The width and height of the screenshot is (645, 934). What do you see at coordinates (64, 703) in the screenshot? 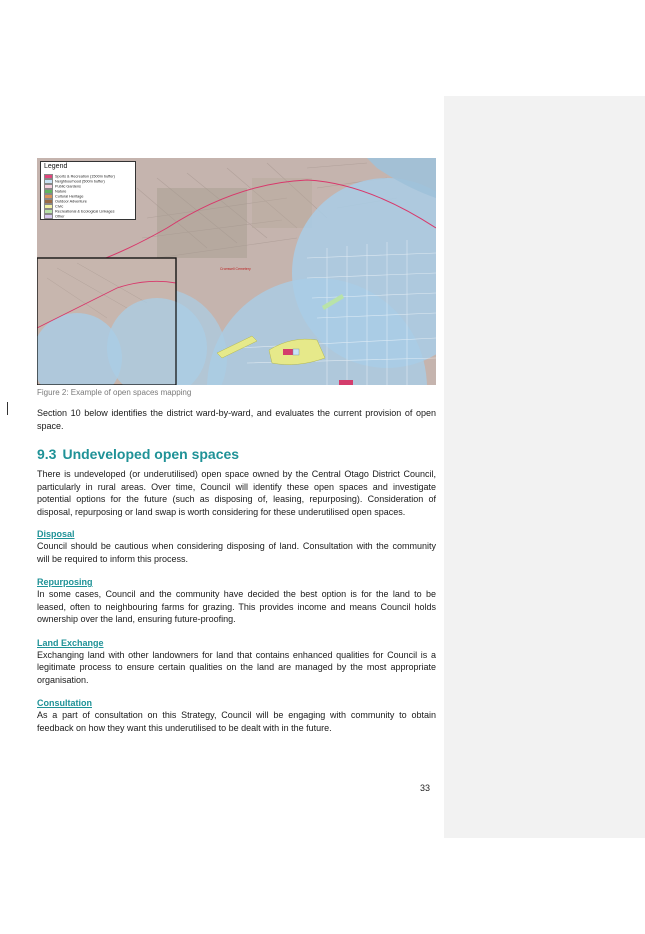
I see `subheading-consultation: Consultation` at bounding box center [64, 703].